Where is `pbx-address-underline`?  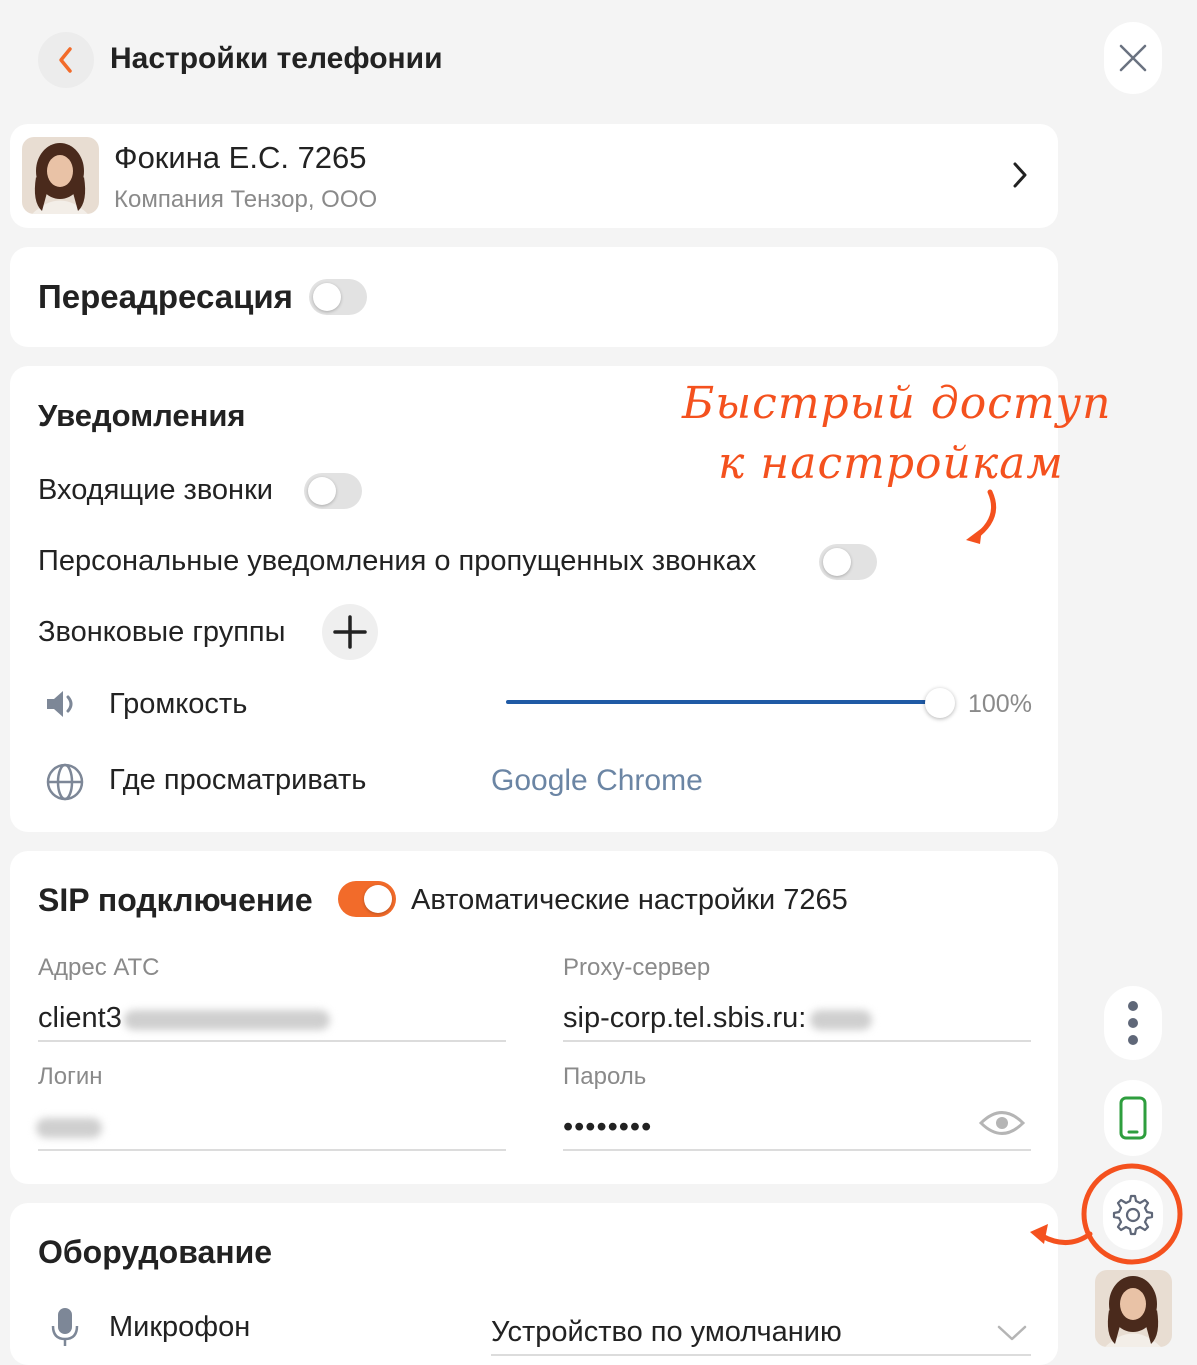 pbx-address-underline is located at coordinates (272, 1041).